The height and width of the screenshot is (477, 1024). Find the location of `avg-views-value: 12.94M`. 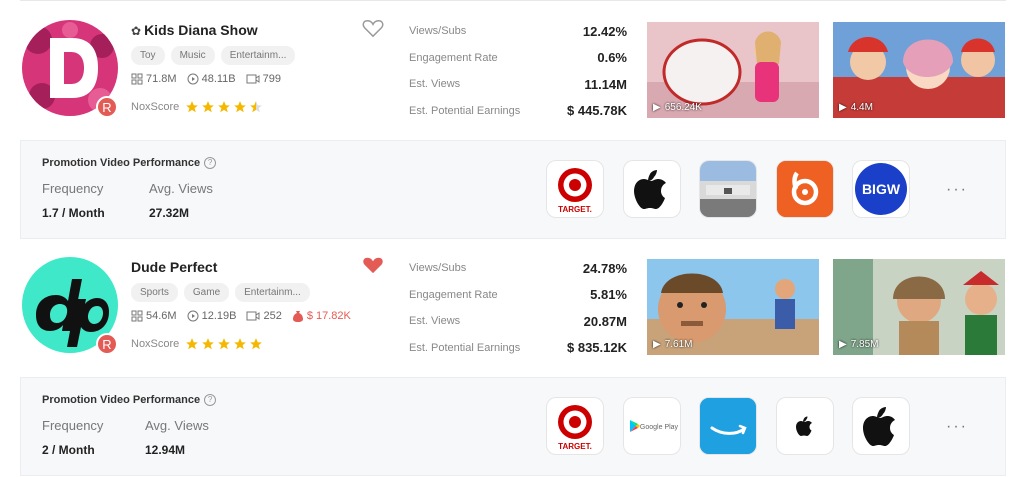

avg-views-value: 12.94M is located at coordinates (165, 450).